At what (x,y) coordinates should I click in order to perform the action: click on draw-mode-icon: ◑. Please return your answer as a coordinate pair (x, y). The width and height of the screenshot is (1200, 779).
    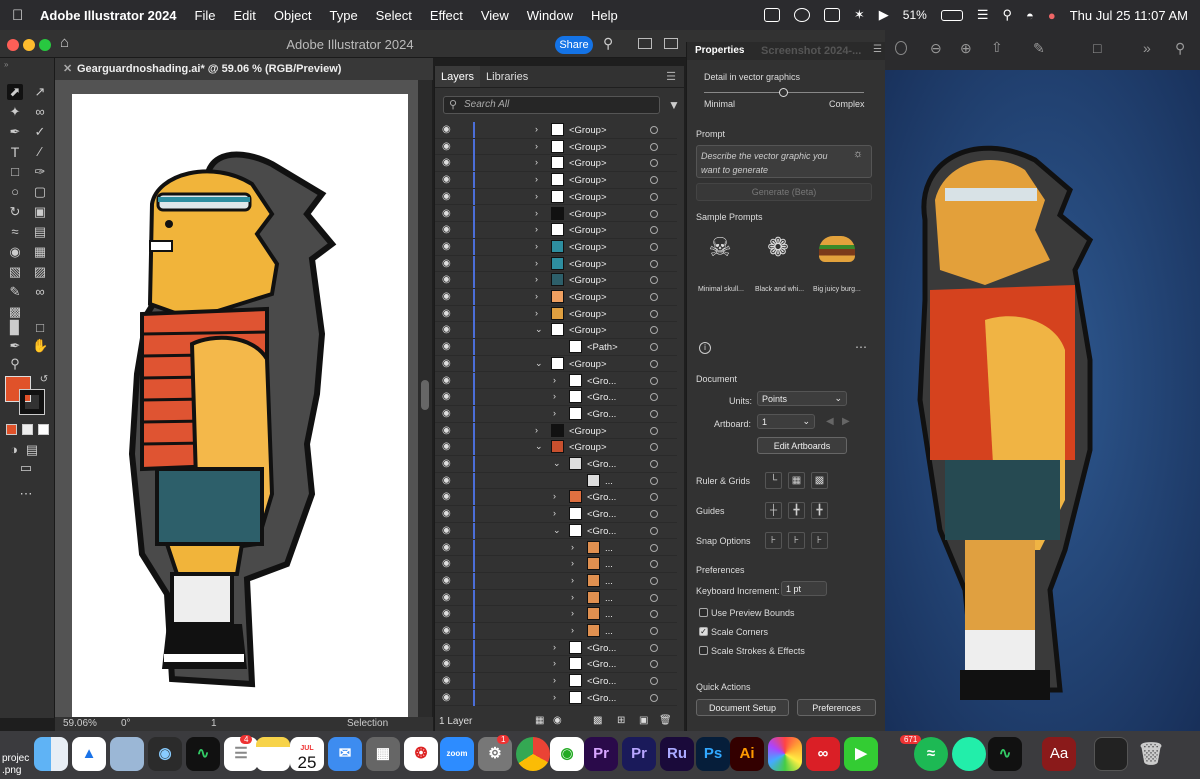
    Looking at the image, I should click on (14, 450).